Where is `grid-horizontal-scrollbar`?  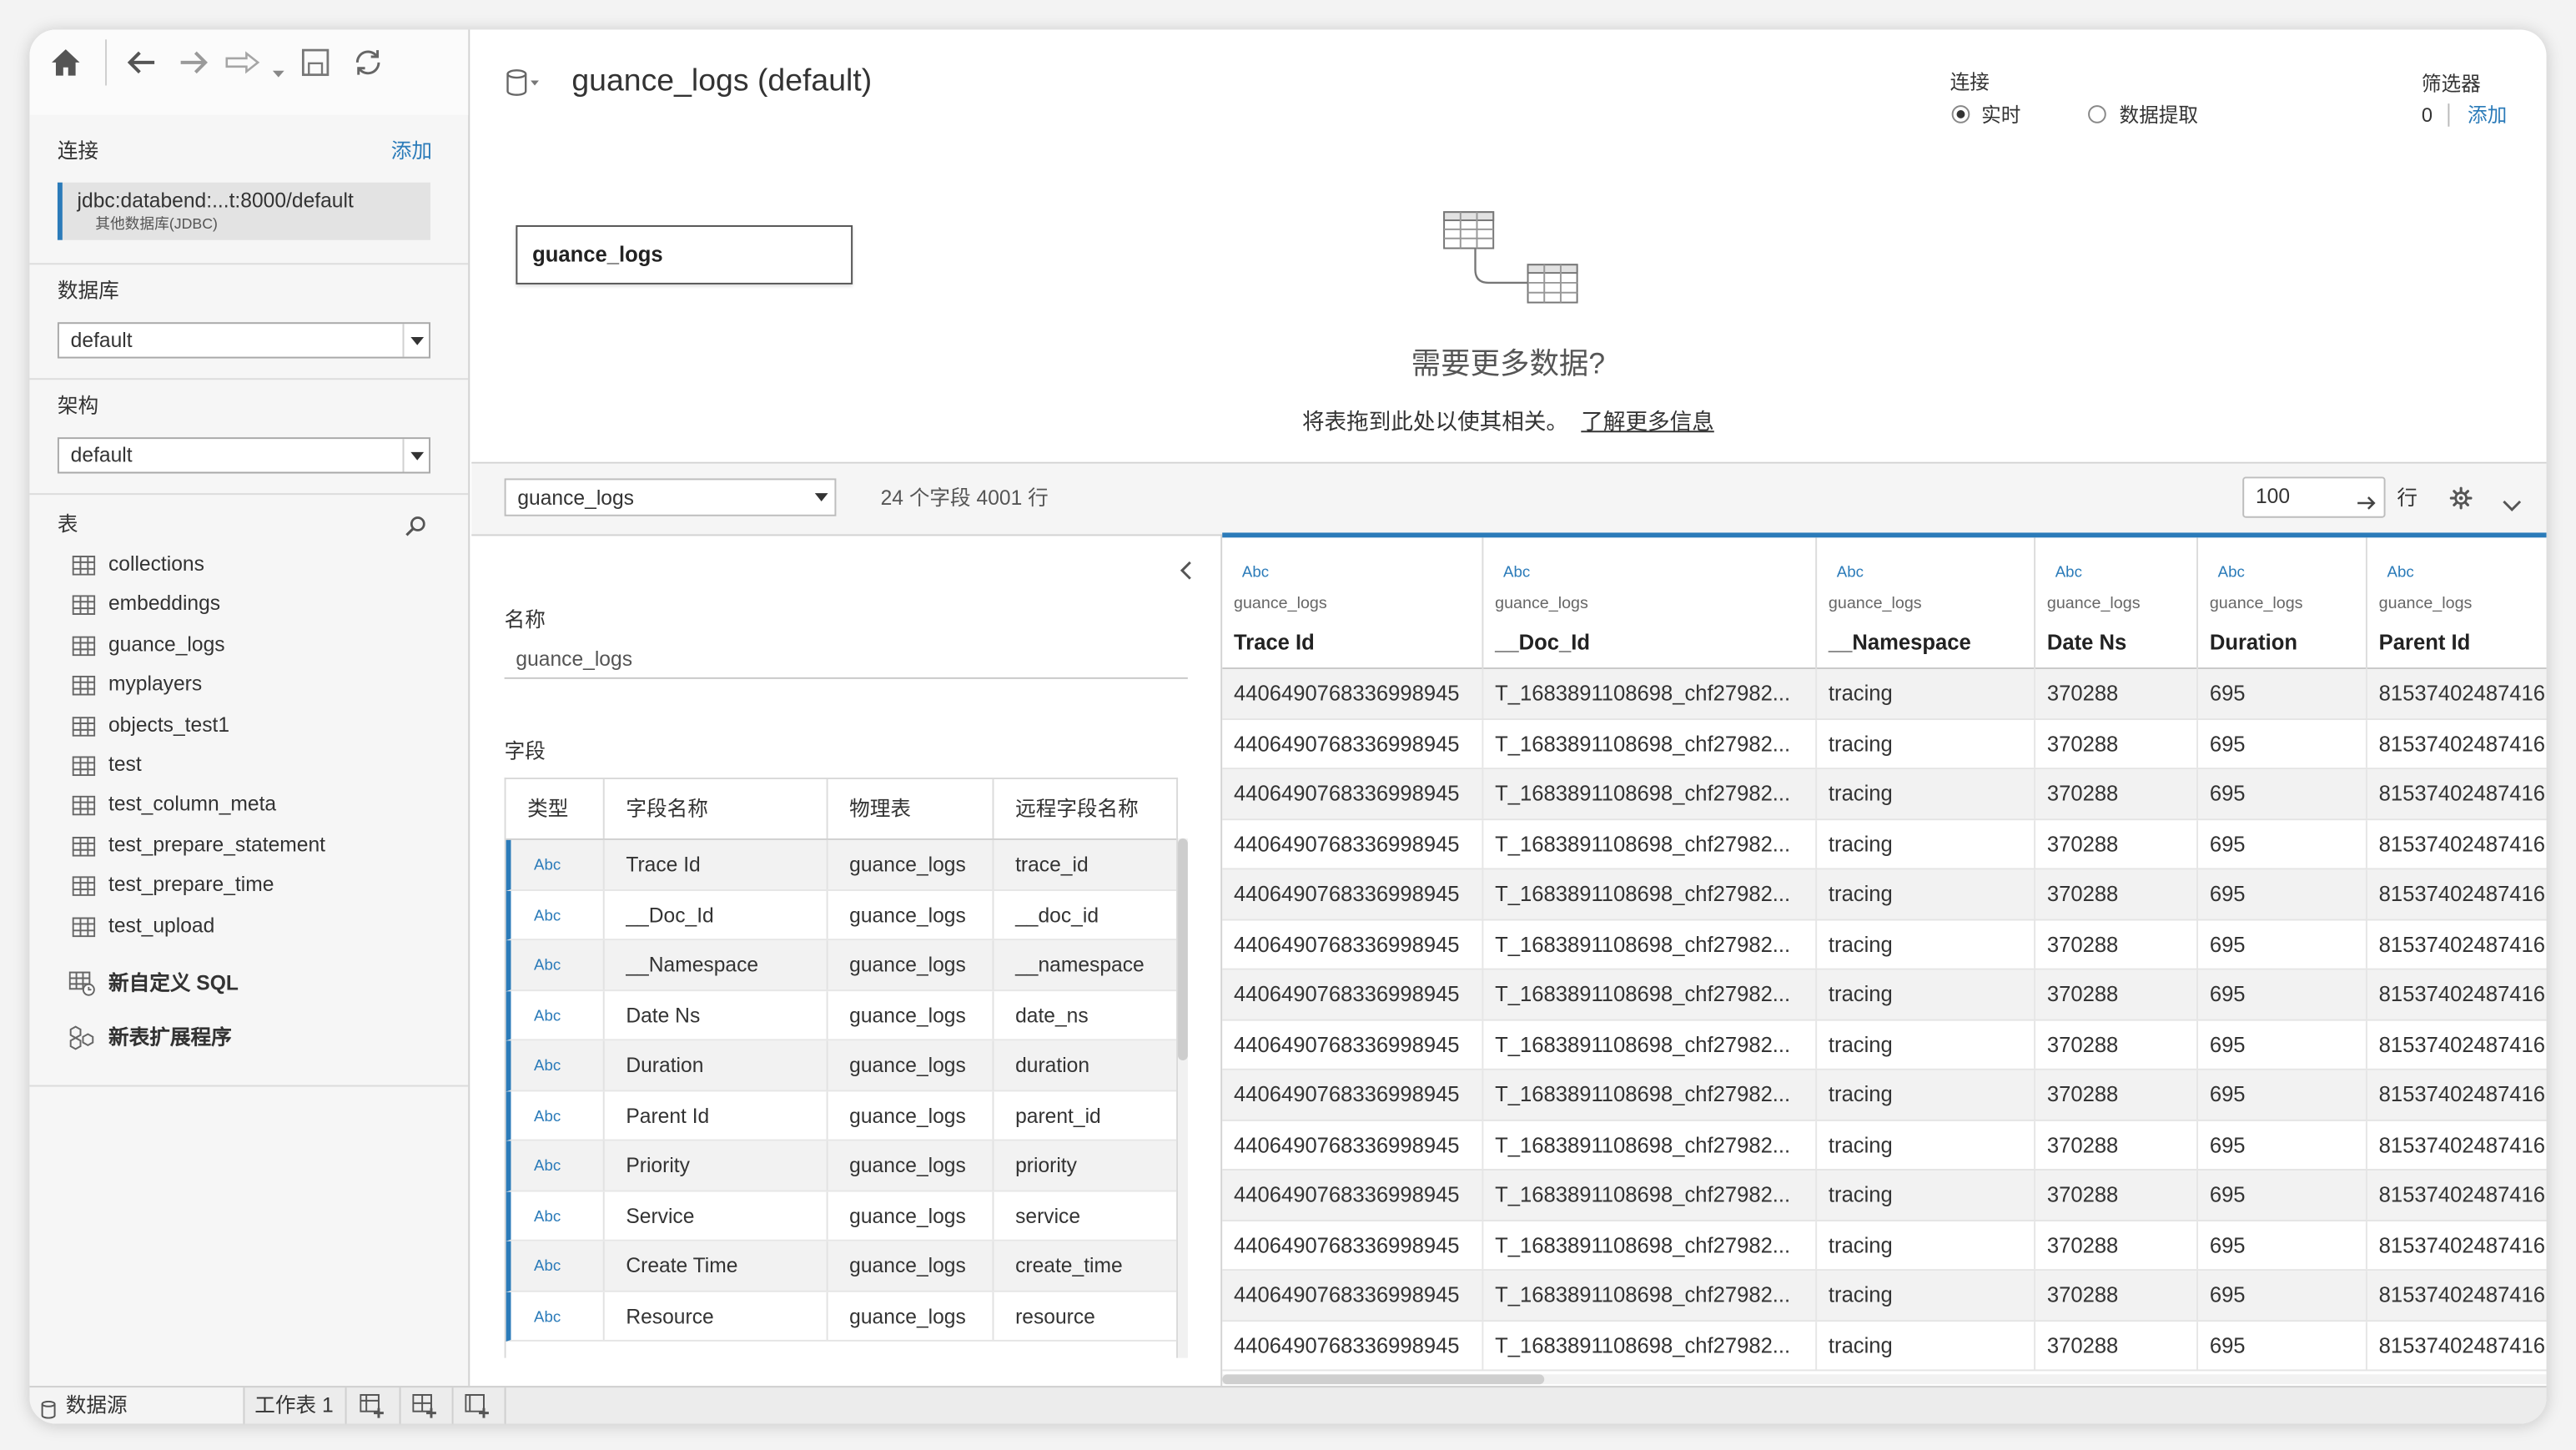
grid-horizontal-scrollbar is located at coordinates (1884, 1379).